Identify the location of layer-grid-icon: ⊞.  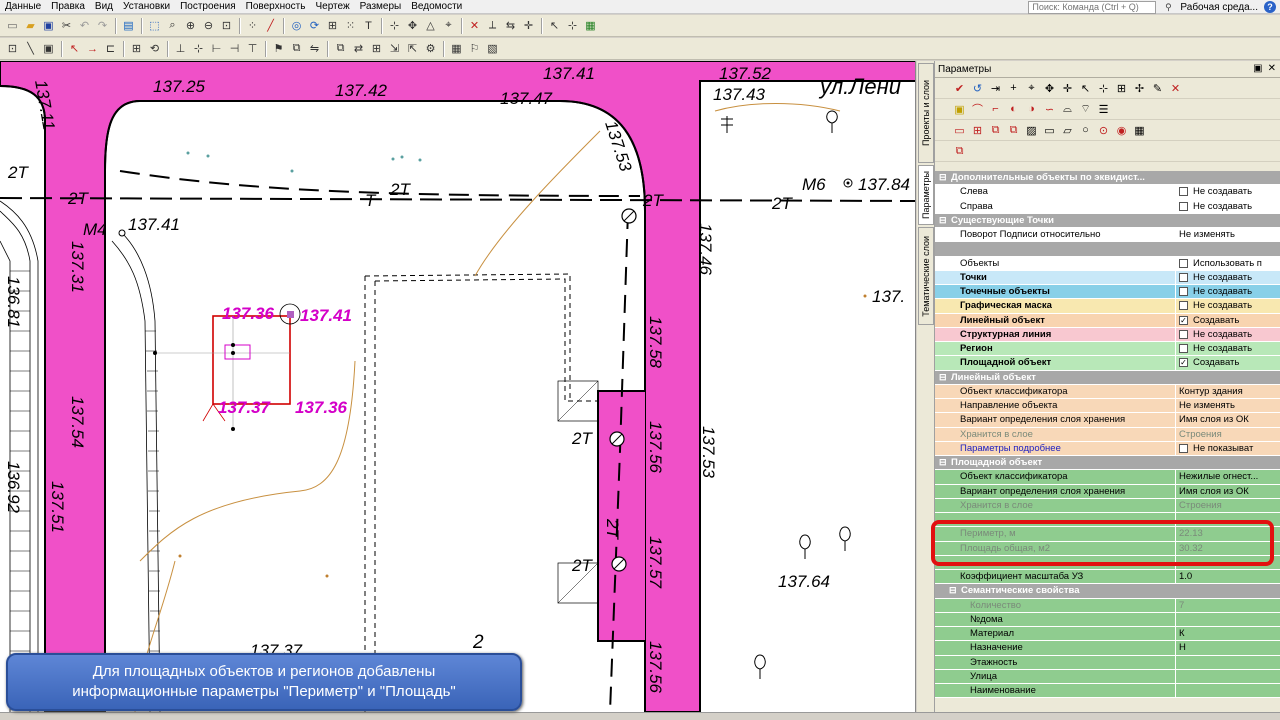
(376, 48).